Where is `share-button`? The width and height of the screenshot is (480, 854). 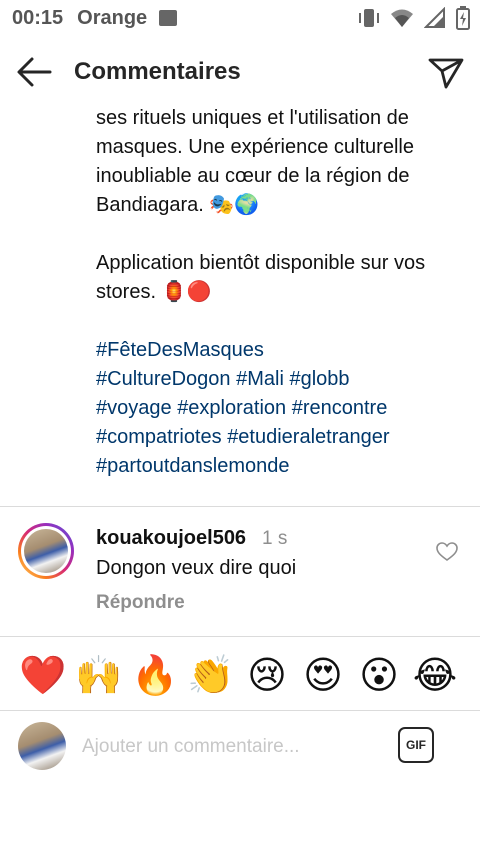
share-button is located at coordinates (446, 72).